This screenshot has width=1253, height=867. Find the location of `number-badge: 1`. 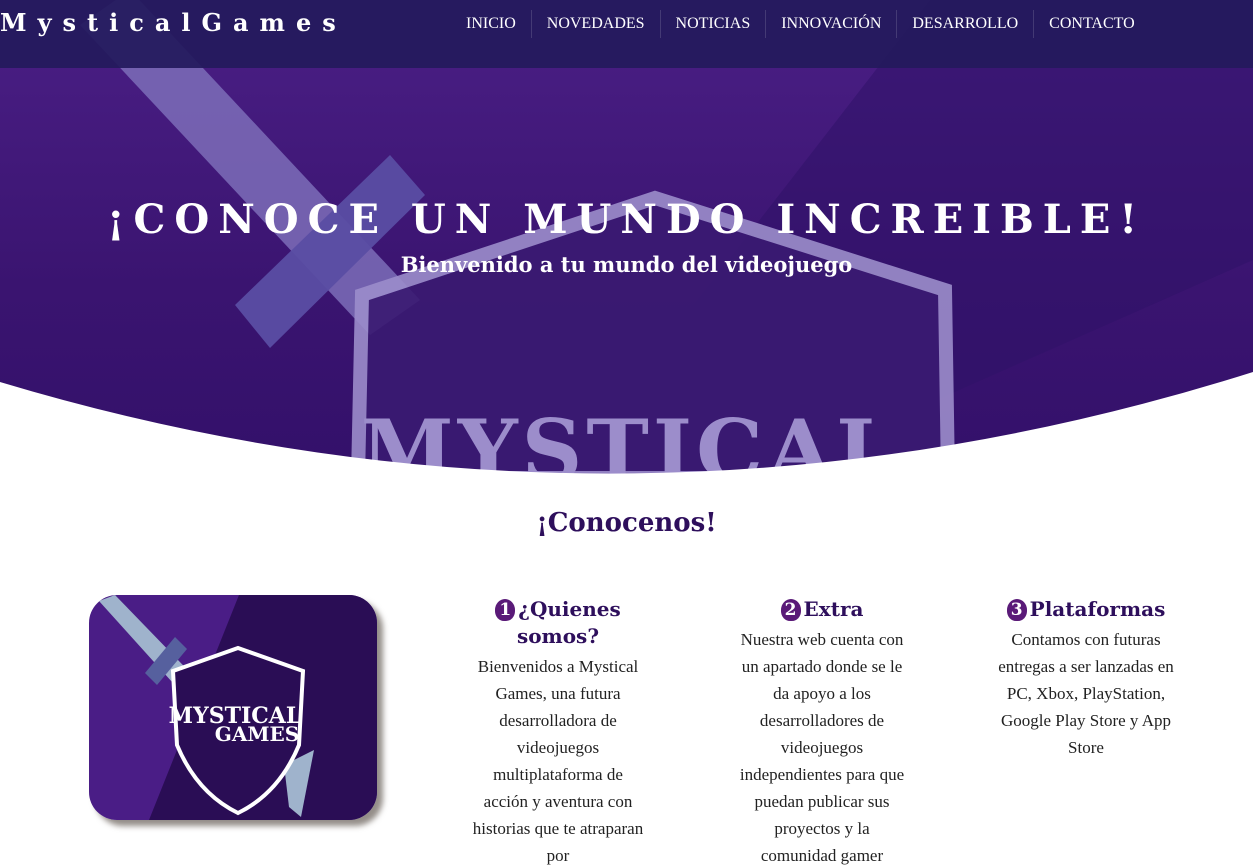

number-badge: 1 is located at coordinates (505, 610).